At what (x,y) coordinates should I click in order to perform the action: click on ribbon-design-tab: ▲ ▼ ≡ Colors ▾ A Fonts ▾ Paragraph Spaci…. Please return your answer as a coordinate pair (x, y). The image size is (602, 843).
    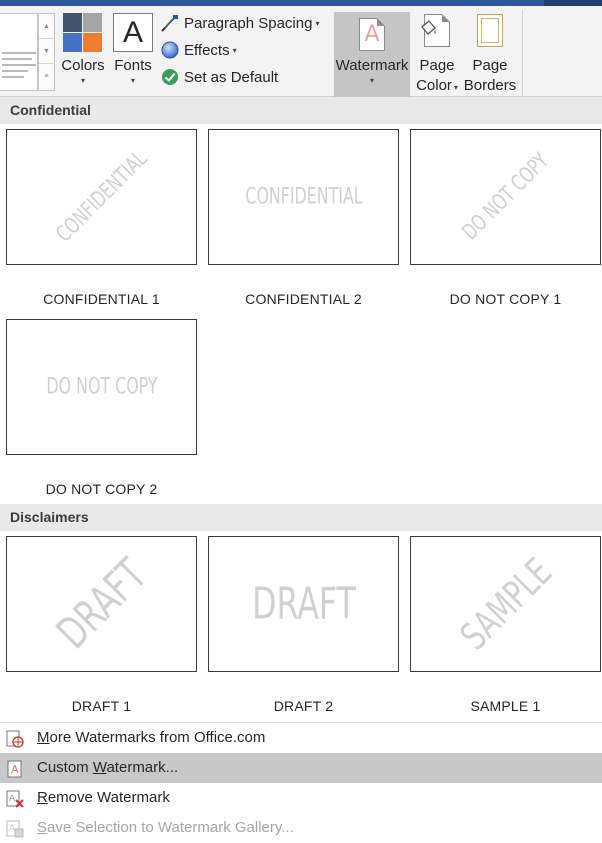
    Looking at the image, I should click on (301, 51).